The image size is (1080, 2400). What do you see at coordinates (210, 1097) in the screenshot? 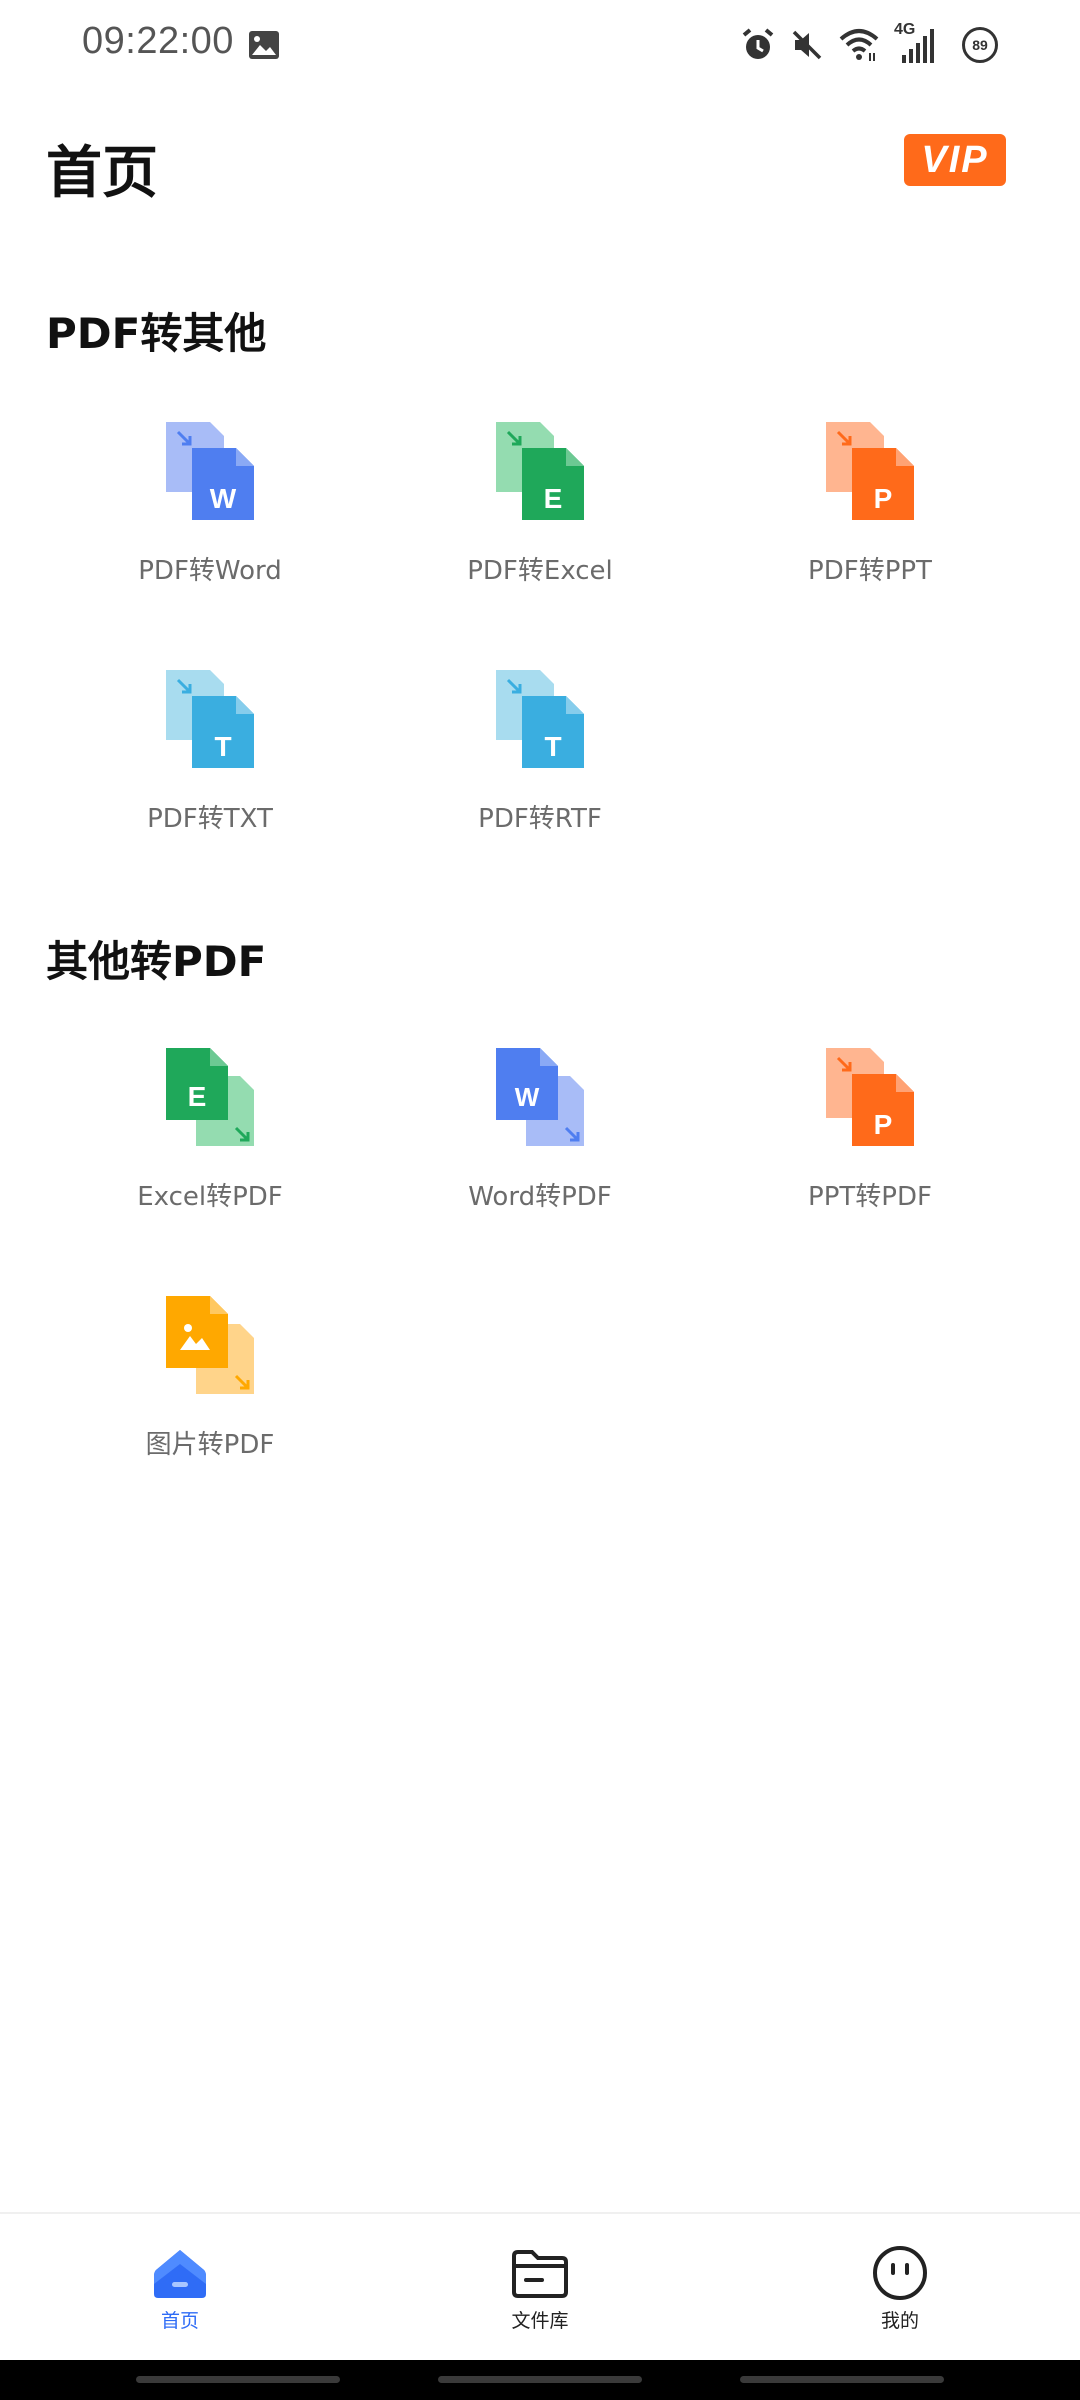
I see `excel-to-pdf-icon: E` at bounding box center [210, 1097].